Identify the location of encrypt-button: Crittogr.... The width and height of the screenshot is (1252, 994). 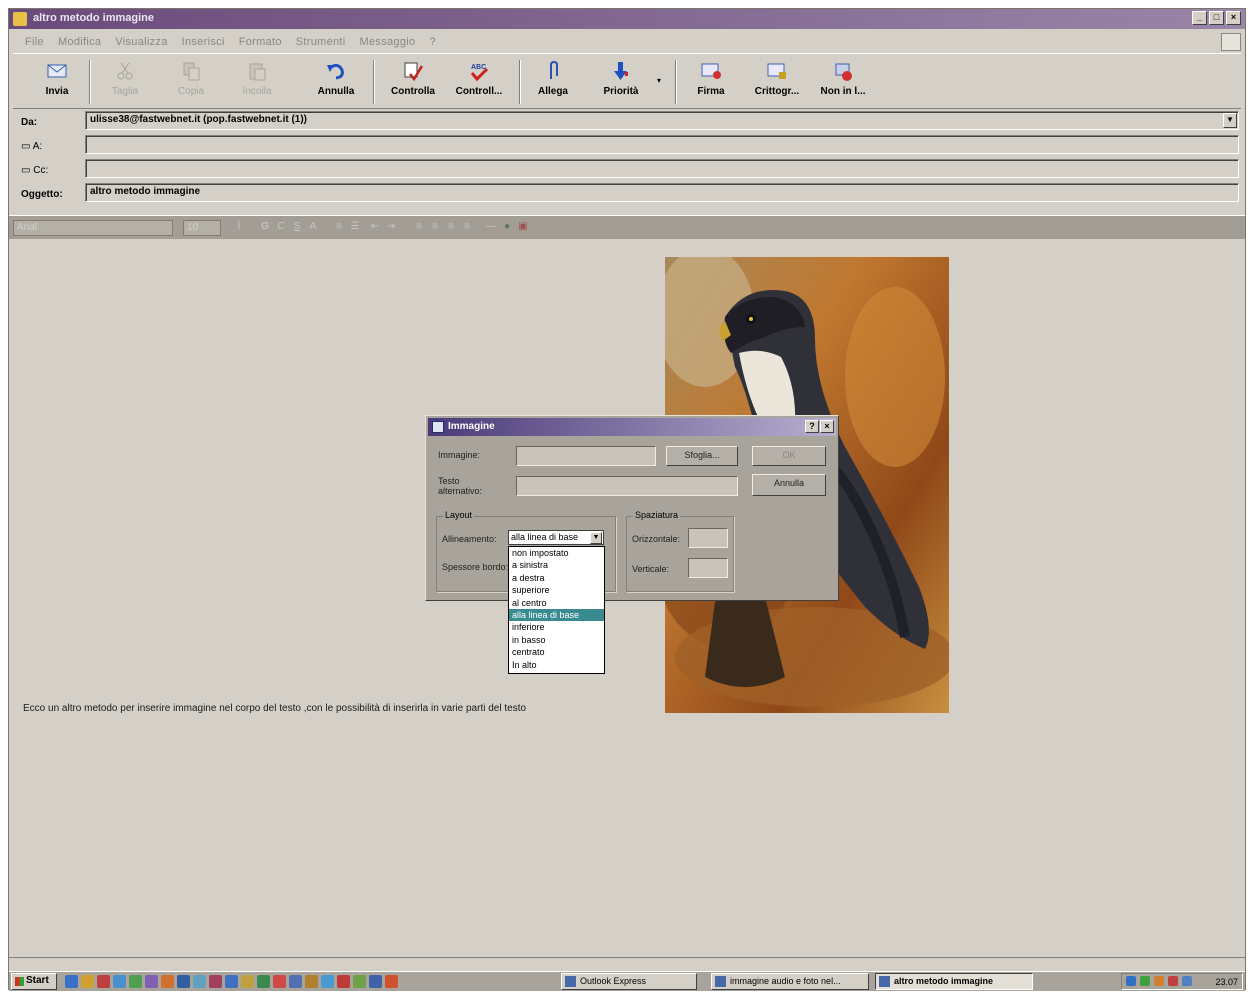
(777, 82).